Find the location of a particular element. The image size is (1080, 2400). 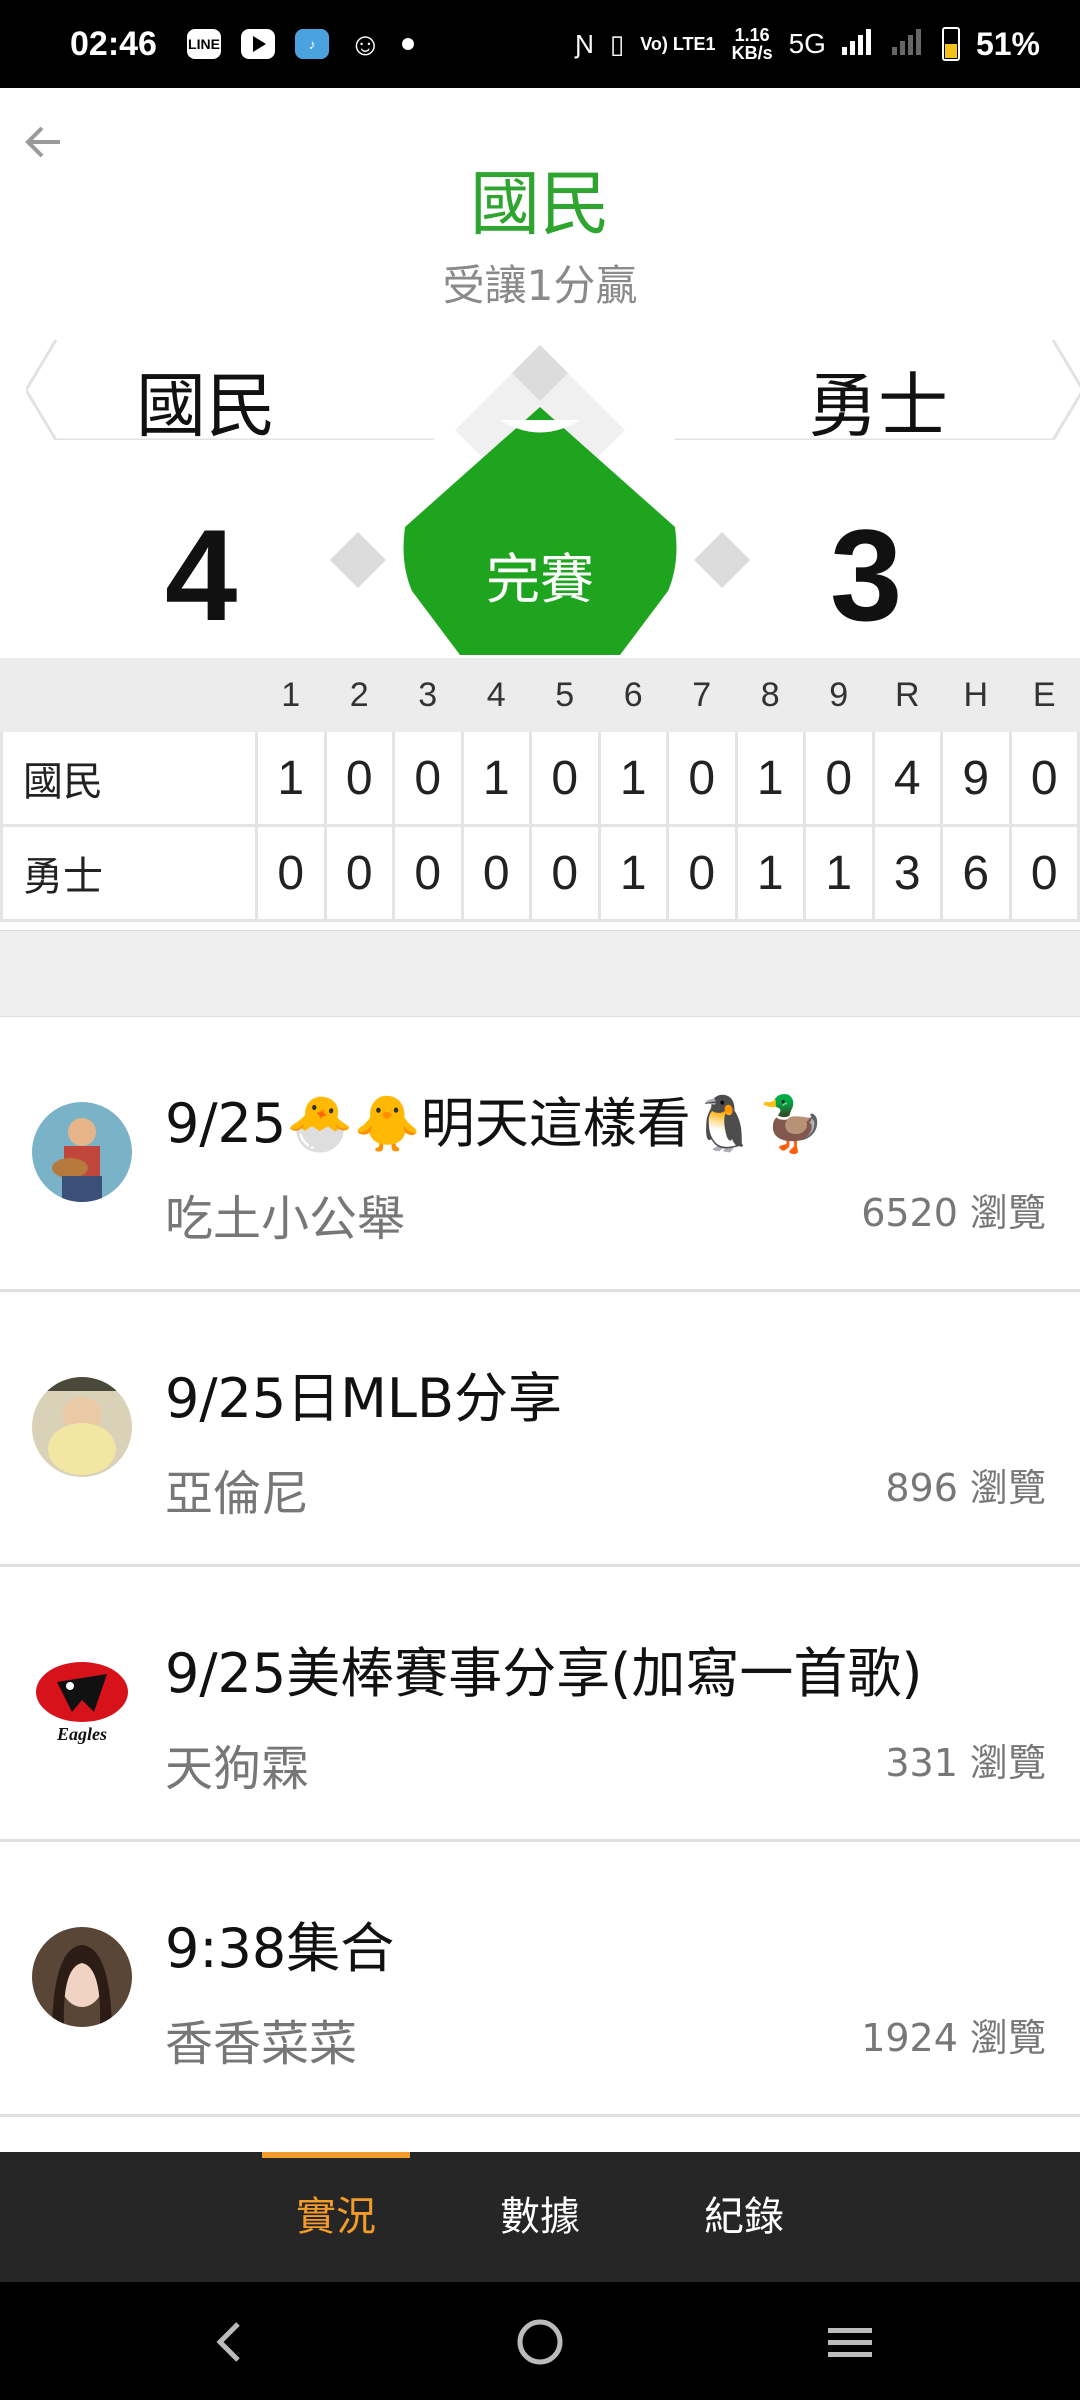

article-views: 6520 瀏覽 is located at coordinates (953, 1213).